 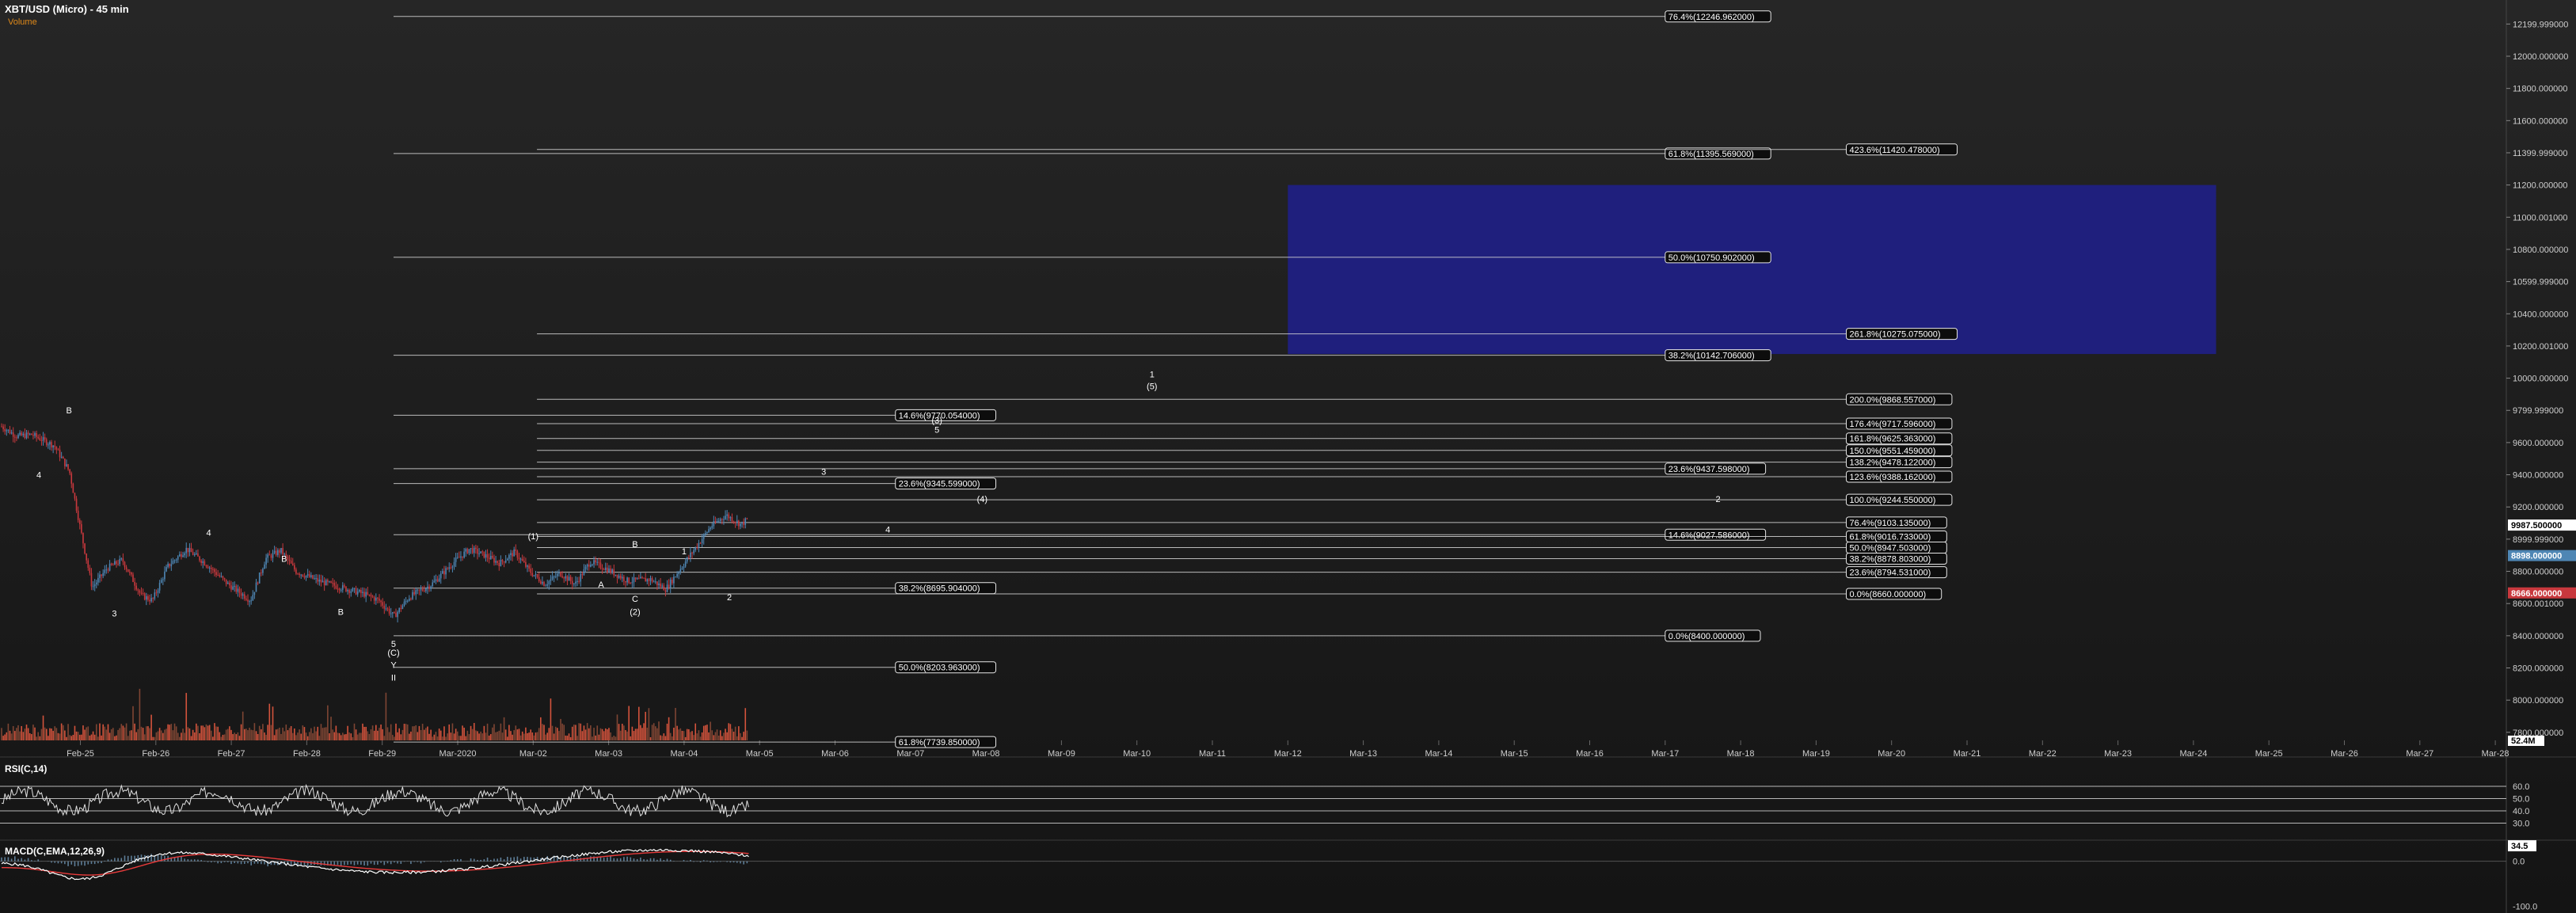 I want to click on y-tick-label: 9799.999000, so click(x=2538, y=411).